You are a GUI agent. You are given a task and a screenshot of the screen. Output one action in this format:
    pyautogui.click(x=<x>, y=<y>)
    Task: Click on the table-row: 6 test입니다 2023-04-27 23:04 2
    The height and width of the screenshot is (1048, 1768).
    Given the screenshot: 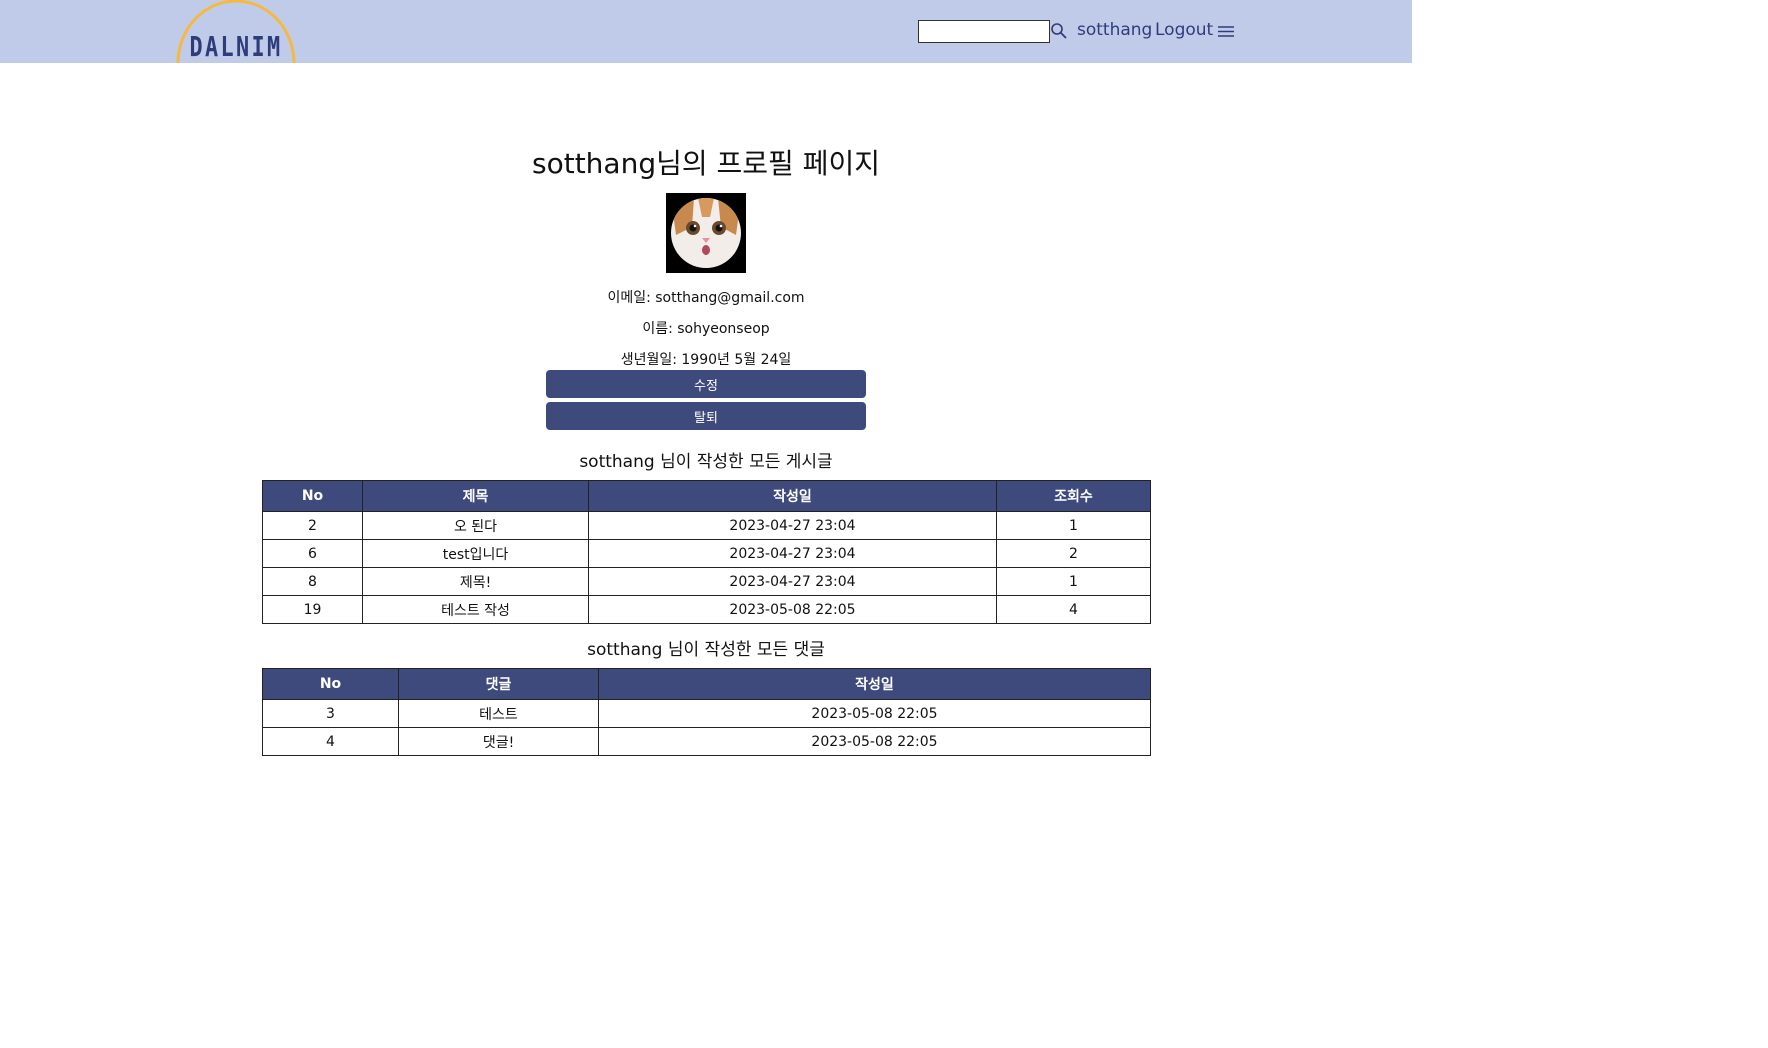 What is the action you would take?
    pyautogui.click(x=706, y=553)
    